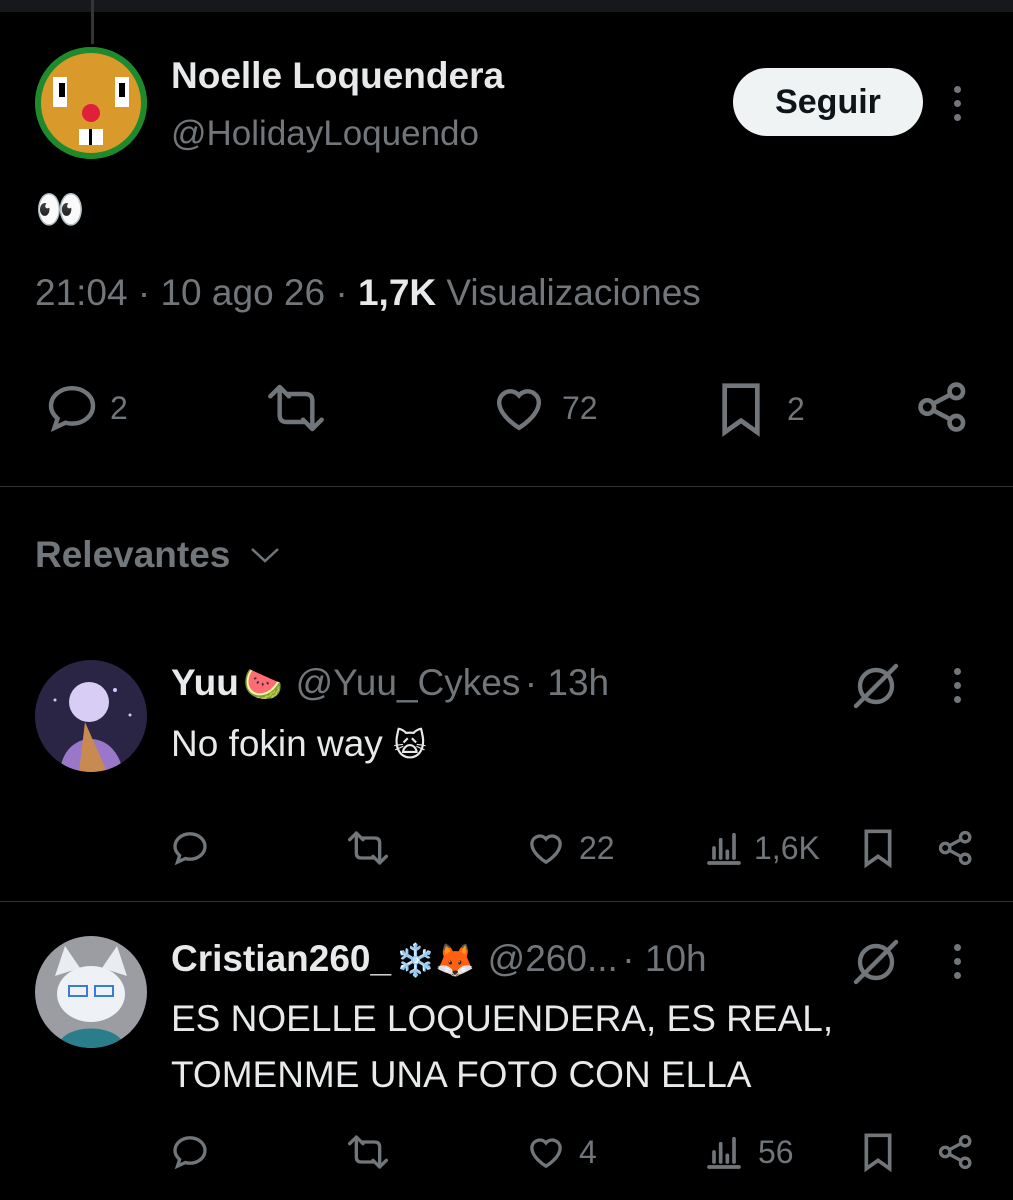 This screenshot has width=1013, height=1200. What do you see at coordinates (570, 848) in the screenshot?
I see `reply-like-button: 22` at bounding box center [570, 848].